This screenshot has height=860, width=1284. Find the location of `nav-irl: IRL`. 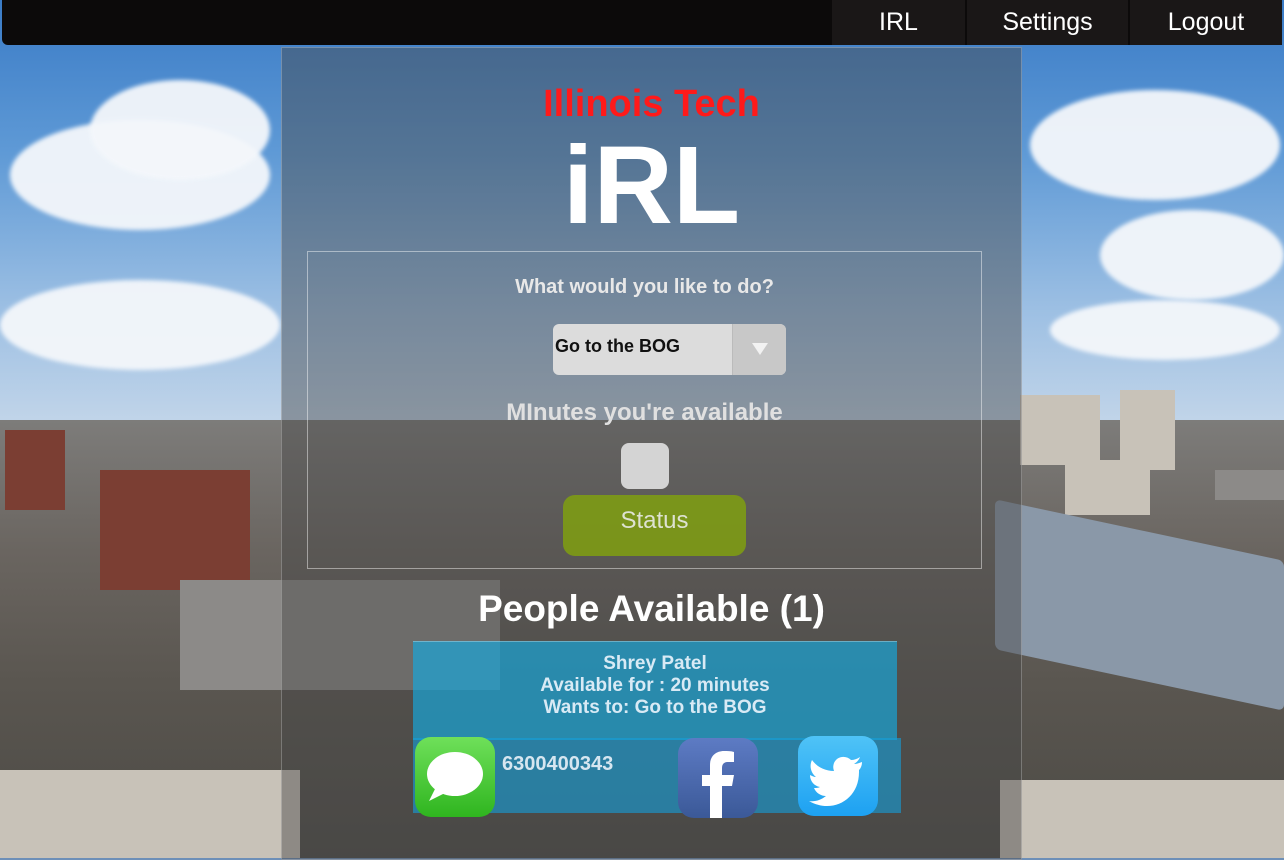

nav-irl: IRL is located at coordinates (898, 22).